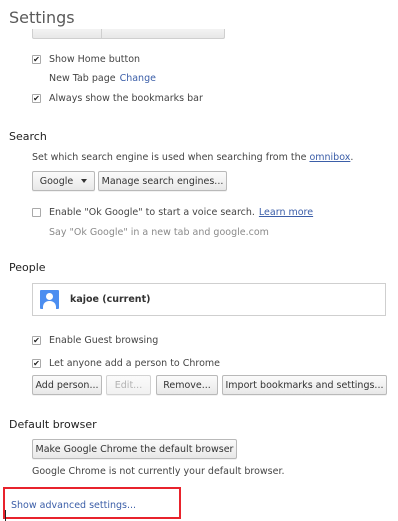 The image size is (398, 521). I want to click on people-section-title: People, so click(27, 267).